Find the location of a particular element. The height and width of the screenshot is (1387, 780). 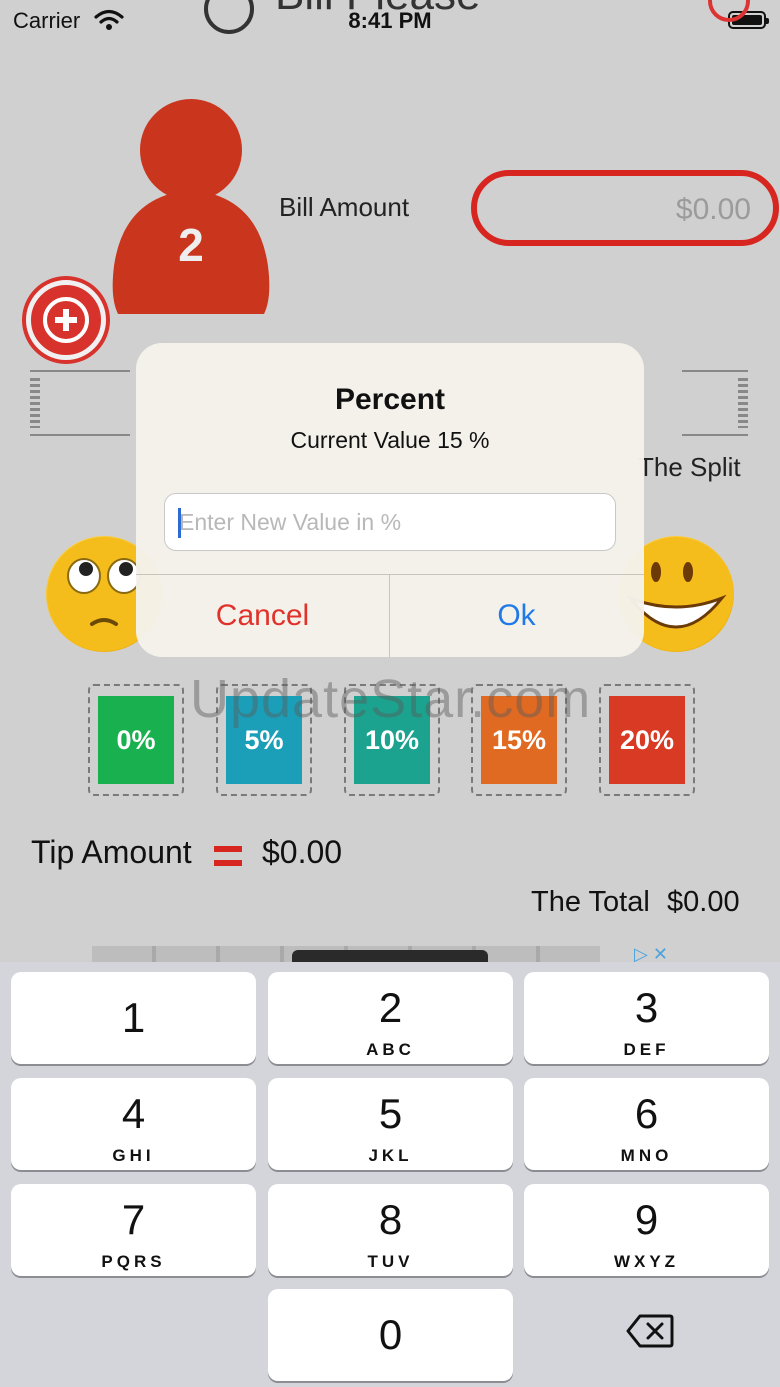

key-digit: 2 is located at coordinates (390, 1007).